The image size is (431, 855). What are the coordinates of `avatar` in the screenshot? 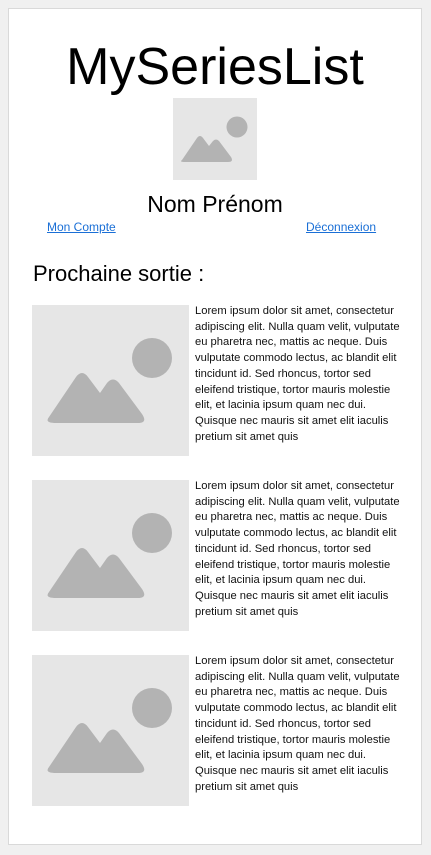 It's located at (215, 139).